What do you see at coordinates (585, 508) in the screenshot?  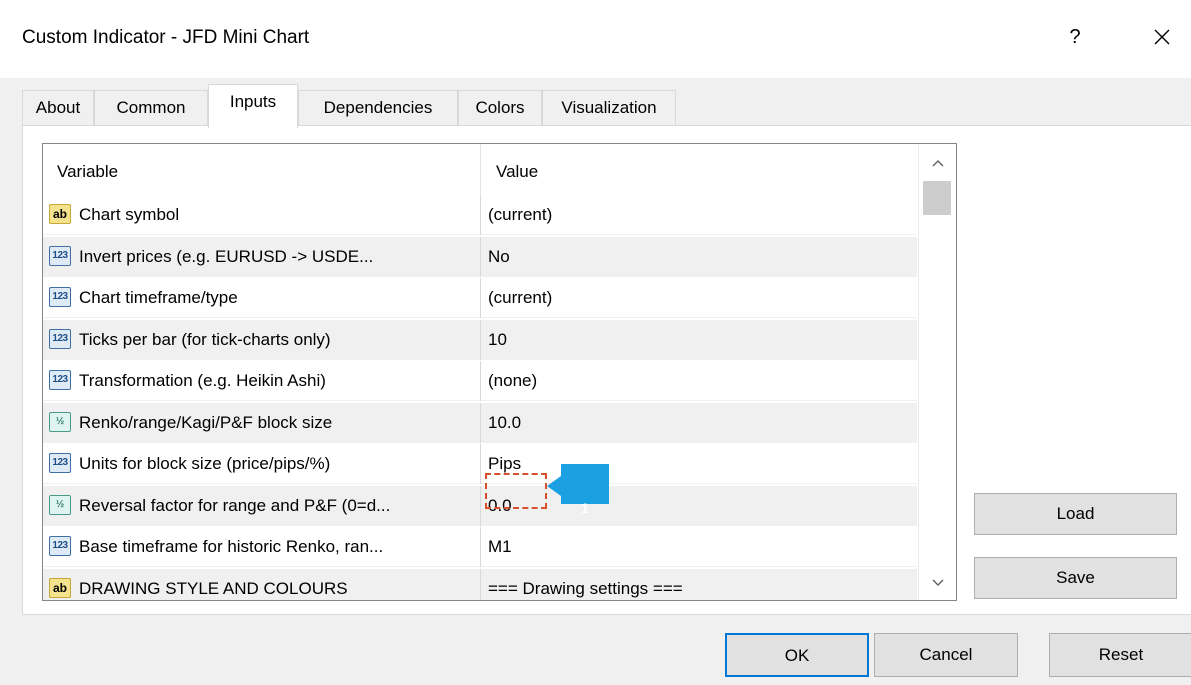 I see `callout-number: 1` at bounding box center [585, 508].